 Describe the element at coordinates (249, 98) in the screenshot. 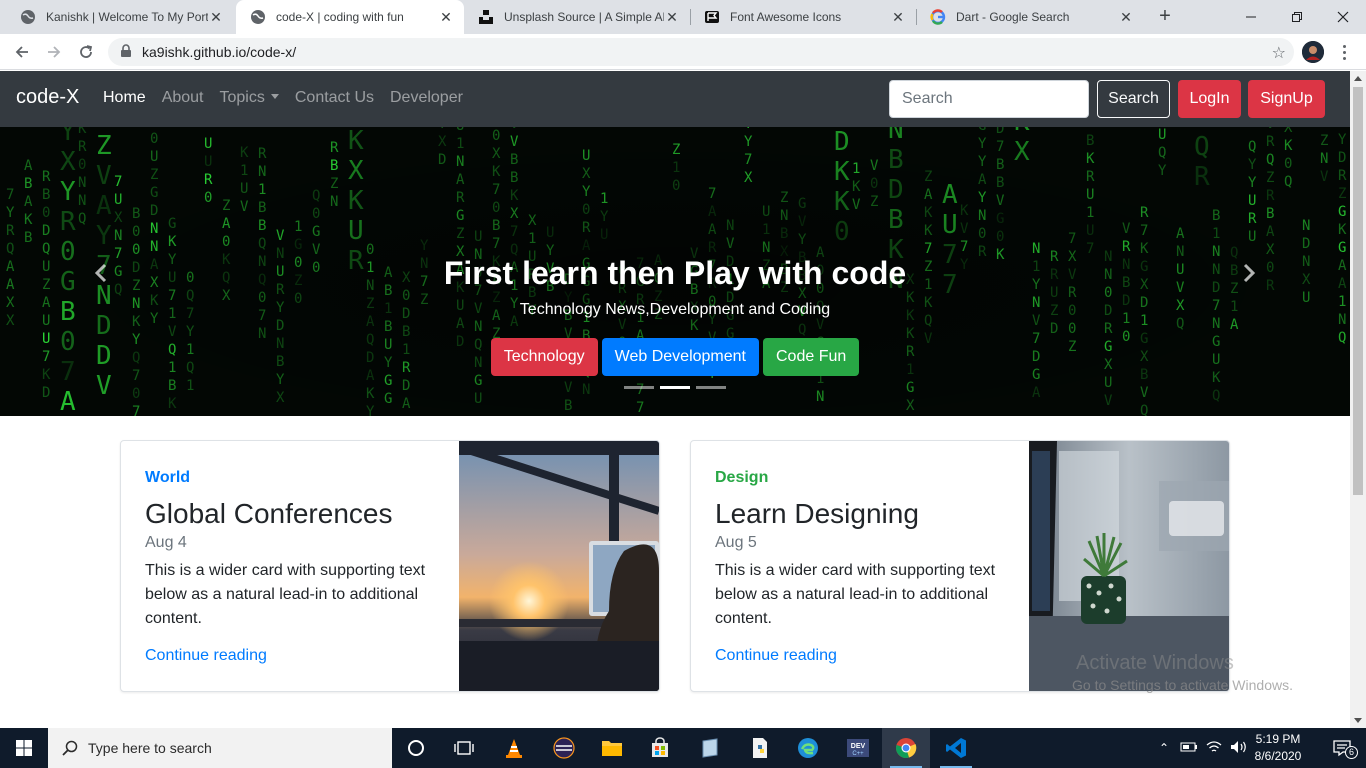

I see `nav-link-topics-dropdown: Topics` at that location.